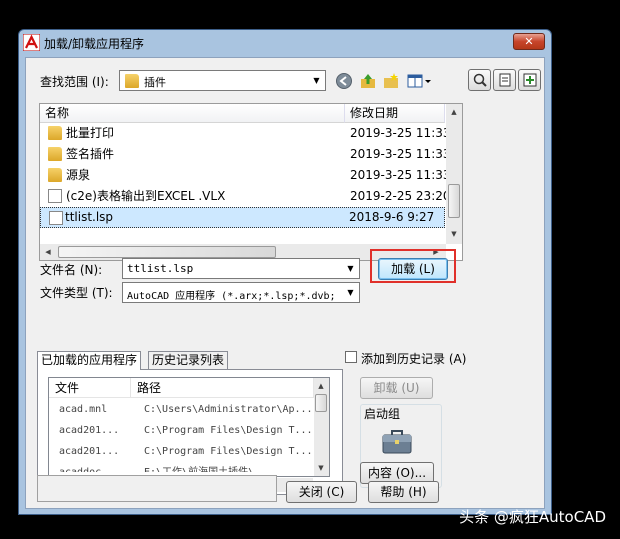 The image size is (620, 539). Describe the element at coordinates (90, 388) in the screenshot. I see `col-header-file: 文件` at that location.